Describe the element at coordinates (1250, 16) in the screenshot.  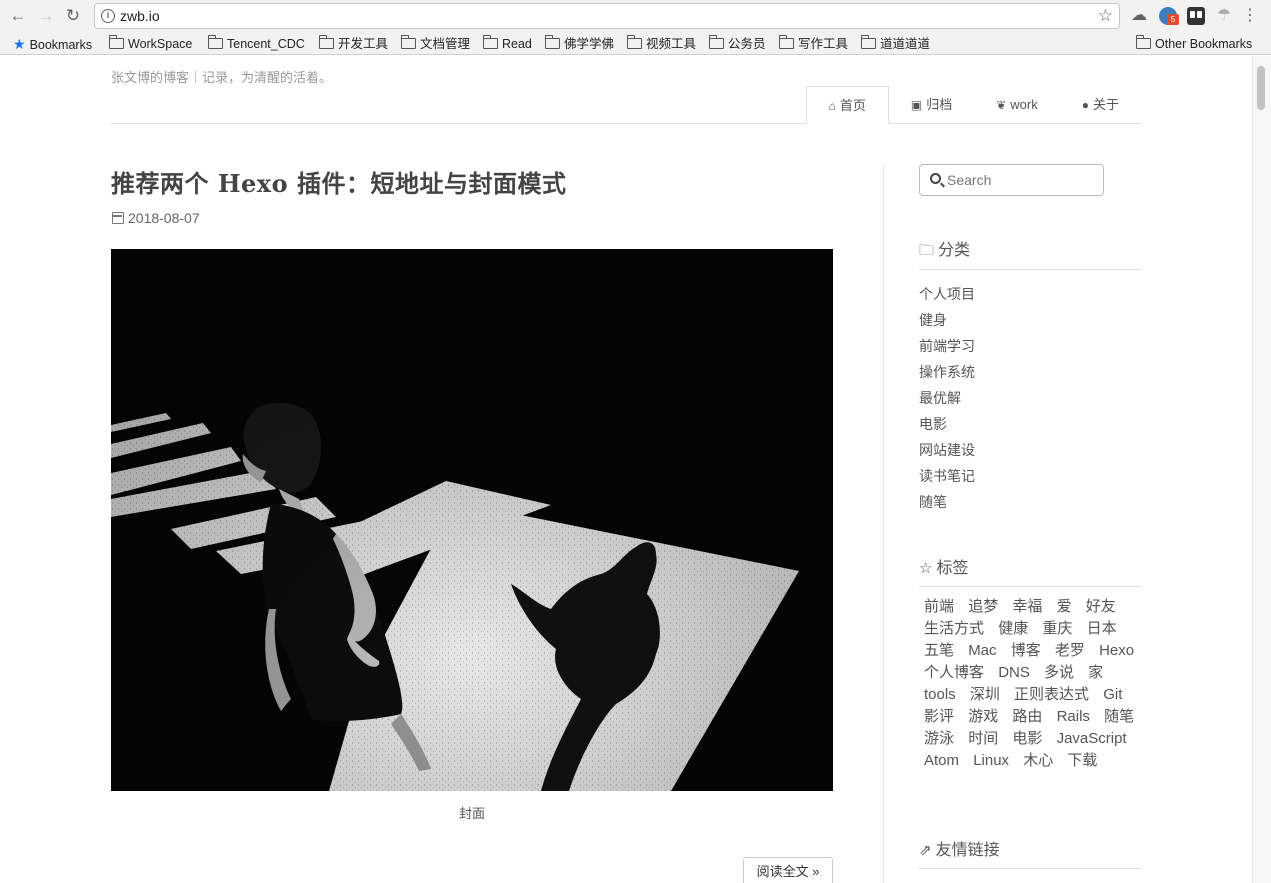
I see `kebab-menu-icon: ⋮` at that location.